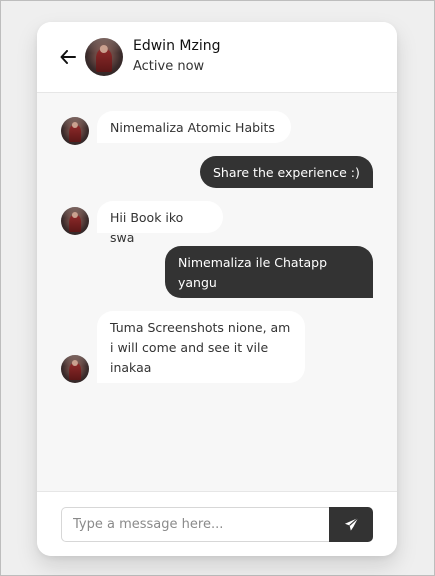 The image size is (435, 576). I want to click on paper-plane-icon, so click(351, 524).